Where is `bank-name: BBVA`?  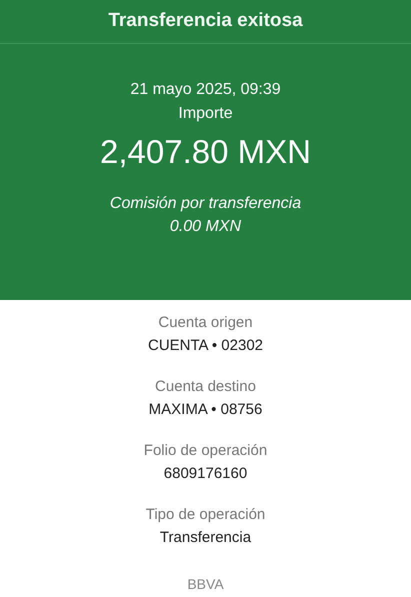 bank-name: BBVA is located at coordinates (205, 584).